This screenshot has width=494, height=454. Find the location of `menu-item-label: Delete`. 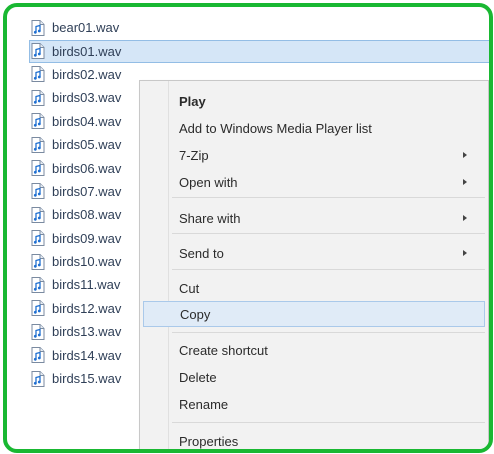

menu-item-label: Delete is located at coordinates (198, 377).